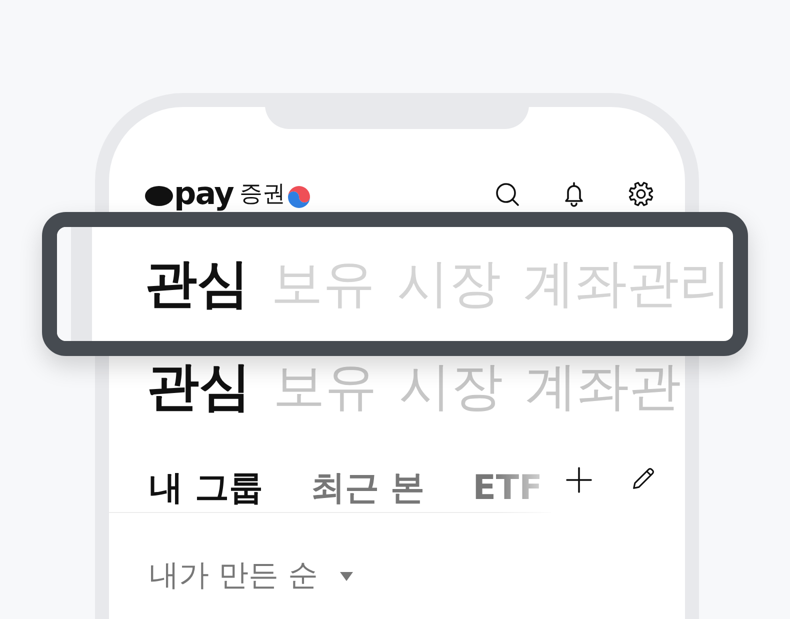 The image size is (790, 619). What do you see at coordinates (451, 387) in the screenshot?
I see `main-tab: 시장` at bounding box center [451, 387].